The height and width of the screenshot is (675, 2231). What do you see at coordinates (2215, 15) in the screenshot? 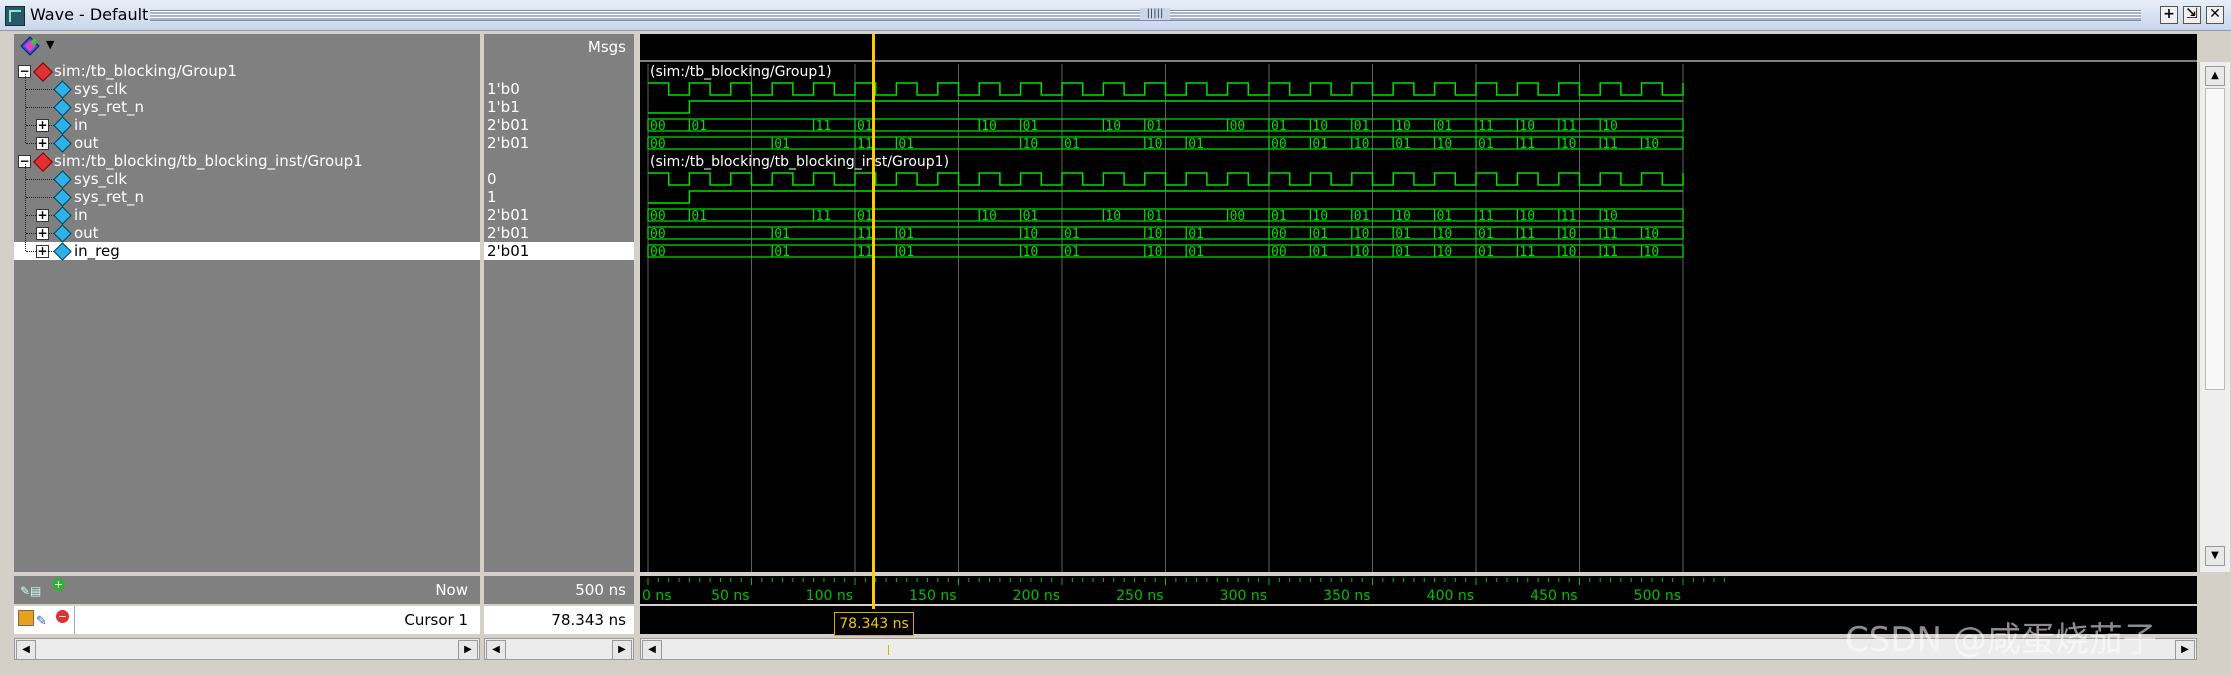
I see `close-button: ✕` at bounding box center [2215, 15].